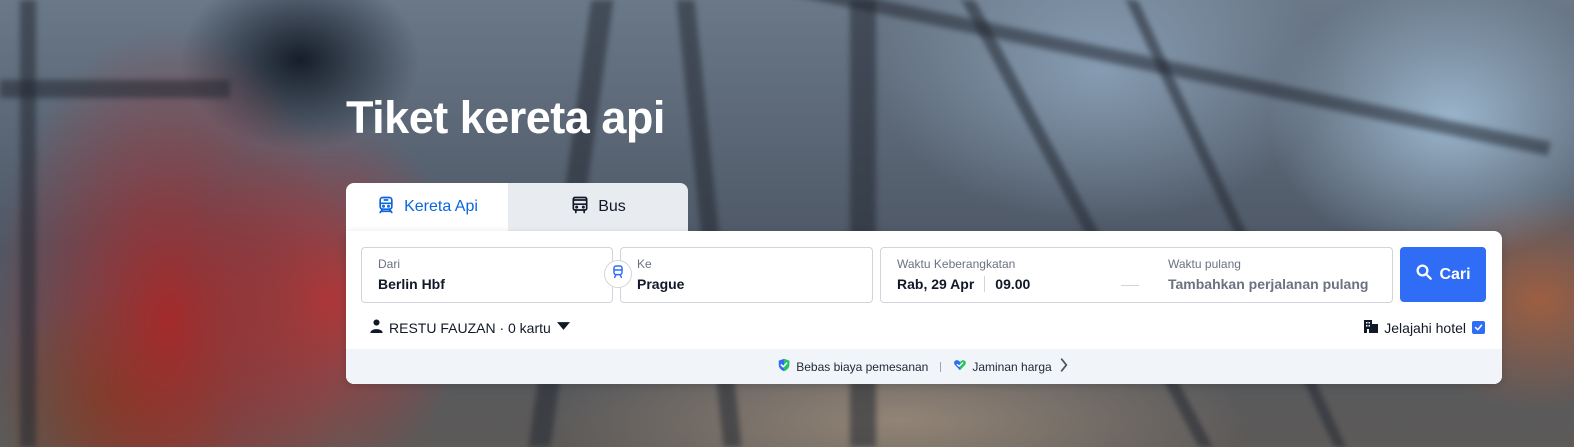  Describe the element at coordinates (505, 117) in the screenshot. I see `page-title: Tiket kereta api` at that location.